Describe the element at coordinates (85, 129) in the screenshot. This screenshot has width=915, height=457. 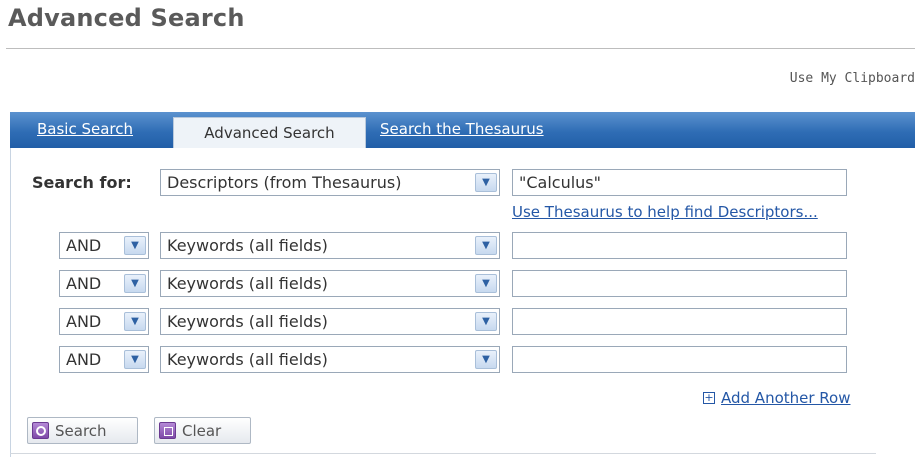
I see `tab-basic-search: Basic Search` at that location.